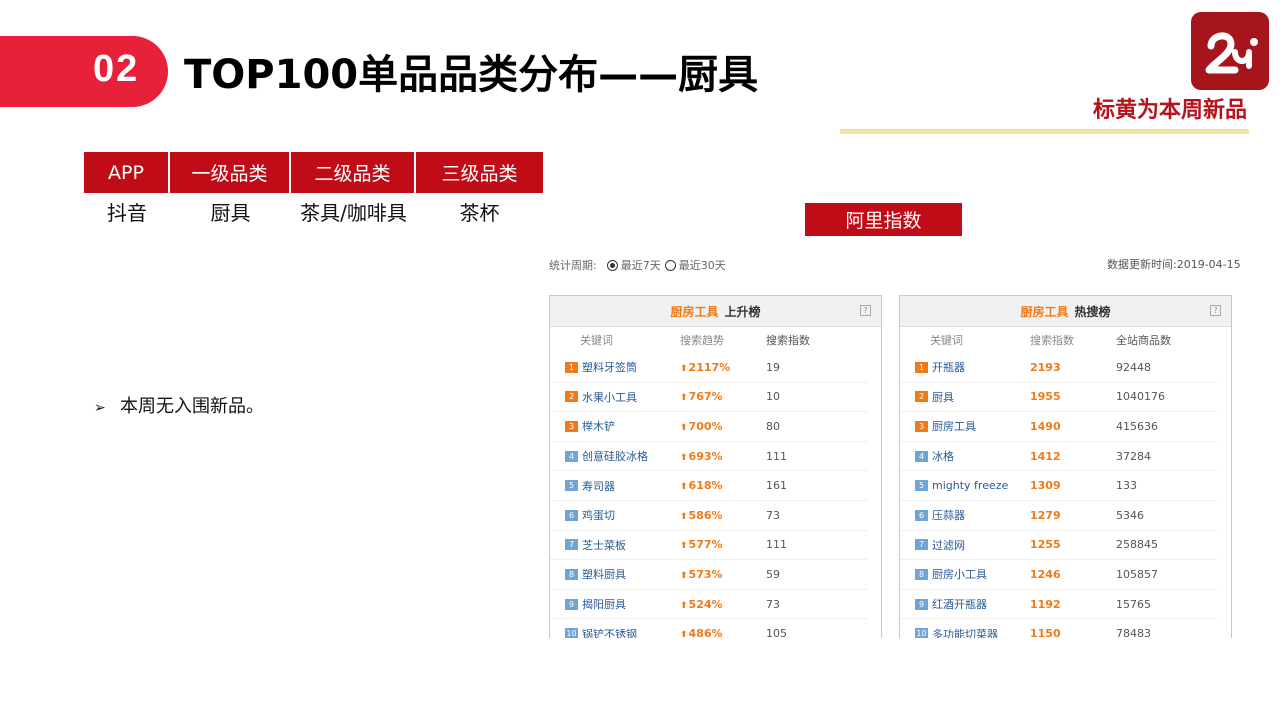 The height and width of the screenshot is (720, 1280). I want to click on radio-7days-label: 最近7天, so click(641, 265).